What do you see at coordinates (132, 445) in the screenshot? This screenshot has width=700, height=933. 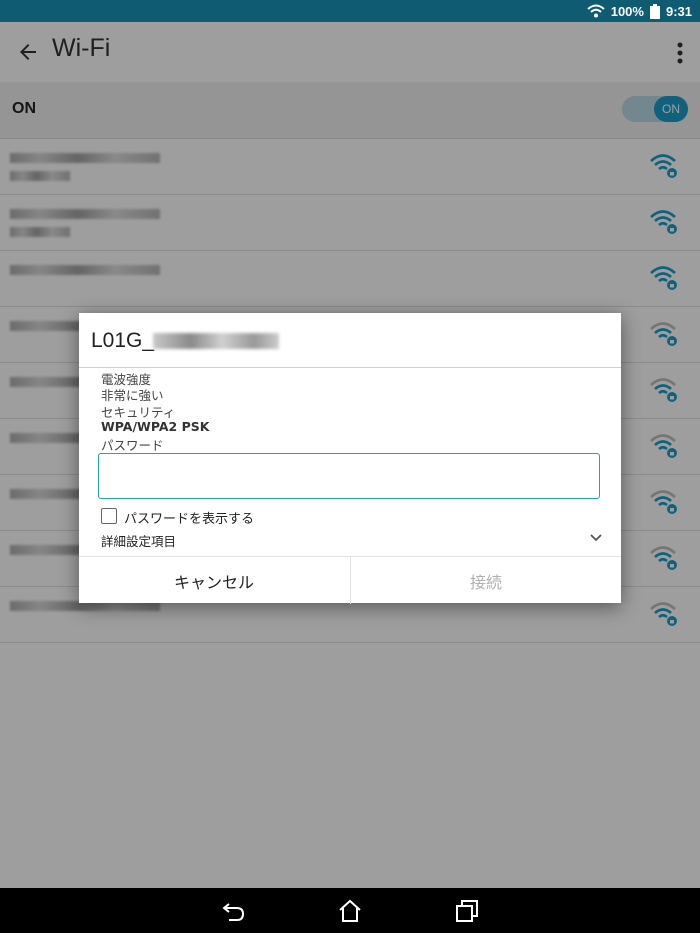 I see `password-label: パスワード` at bounding box center [132, 445].